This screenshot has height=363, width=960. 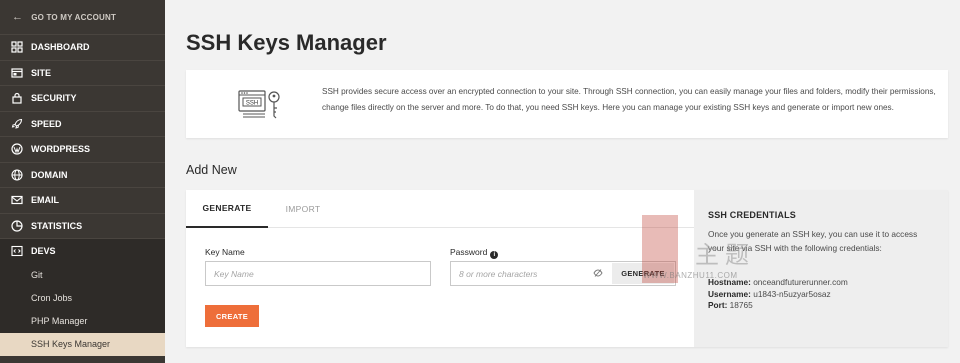 I want to click on port-row: Port: 18765, so click(x=821, y=306).